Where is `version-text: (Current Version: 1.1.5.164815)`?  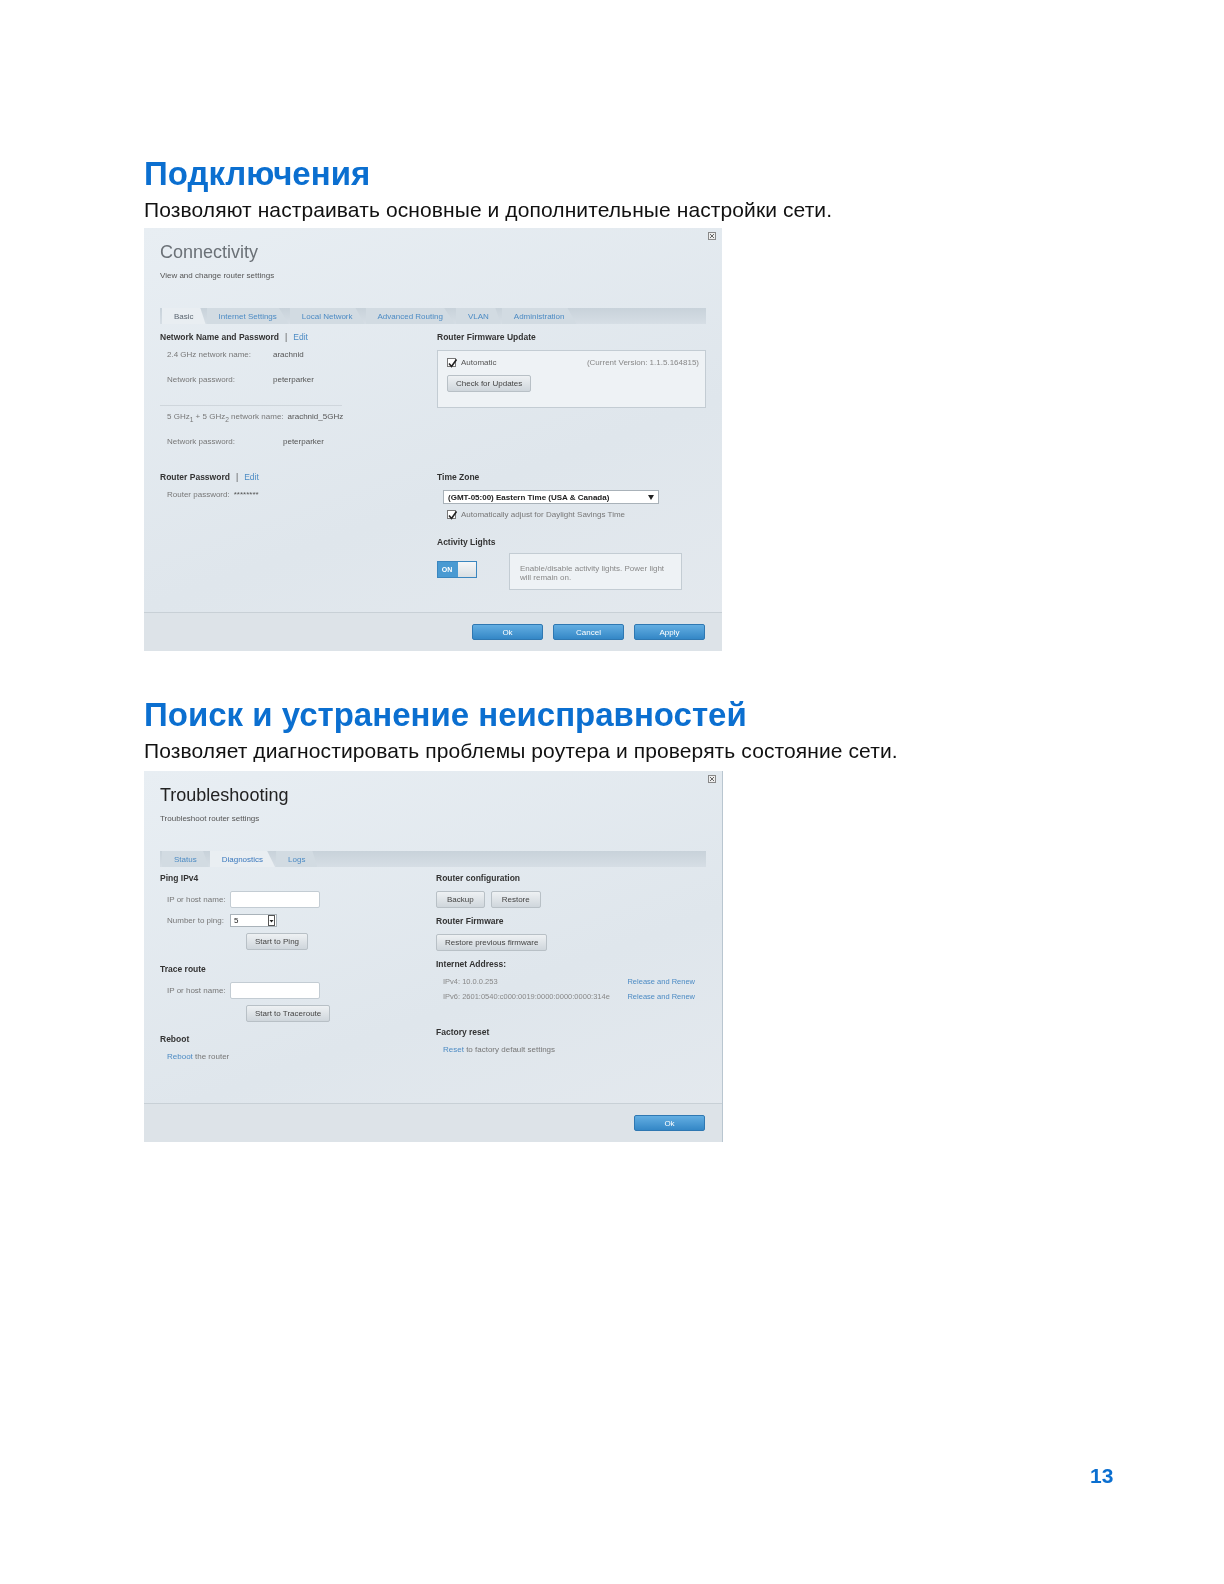 version-text: (Current Version: 1.1.5.164815) is located at coordinates (642, 362).